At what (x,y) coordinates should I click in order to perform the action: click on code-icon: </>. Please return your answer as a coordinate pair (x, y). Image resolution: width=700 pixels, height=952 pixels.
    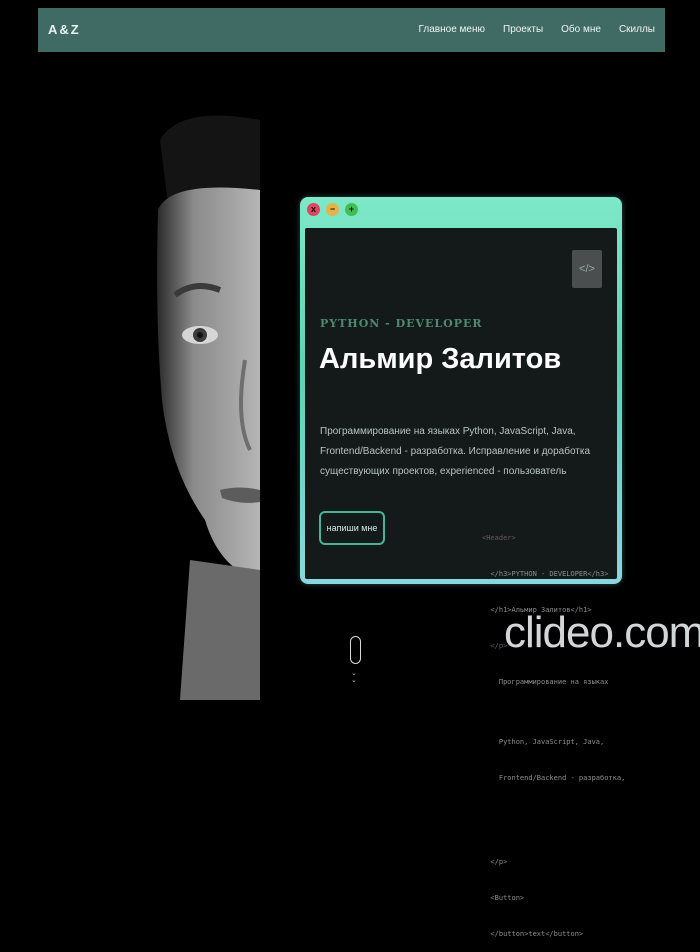
    Looking at the image, I should click on (587, 269).